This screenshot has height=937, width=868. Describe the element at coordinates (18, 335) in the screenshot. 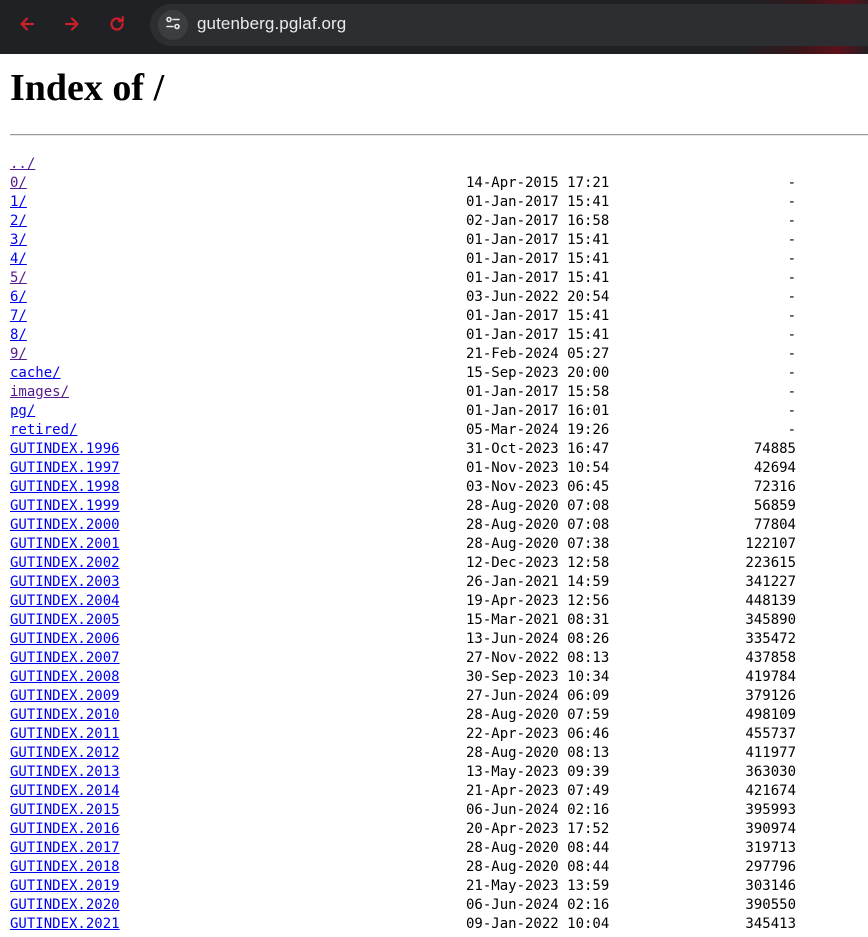

I see `entry-link: 8/` at that location.